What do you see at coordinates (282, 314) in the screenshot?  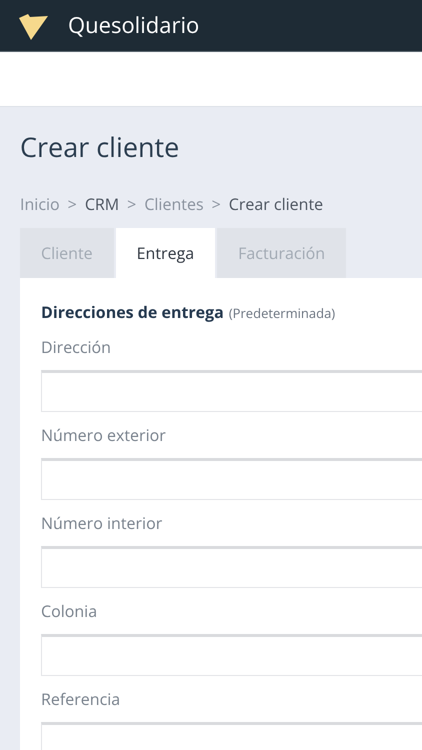 I see `section-note: (Predeterminada)` at bounding box center [282, 314].